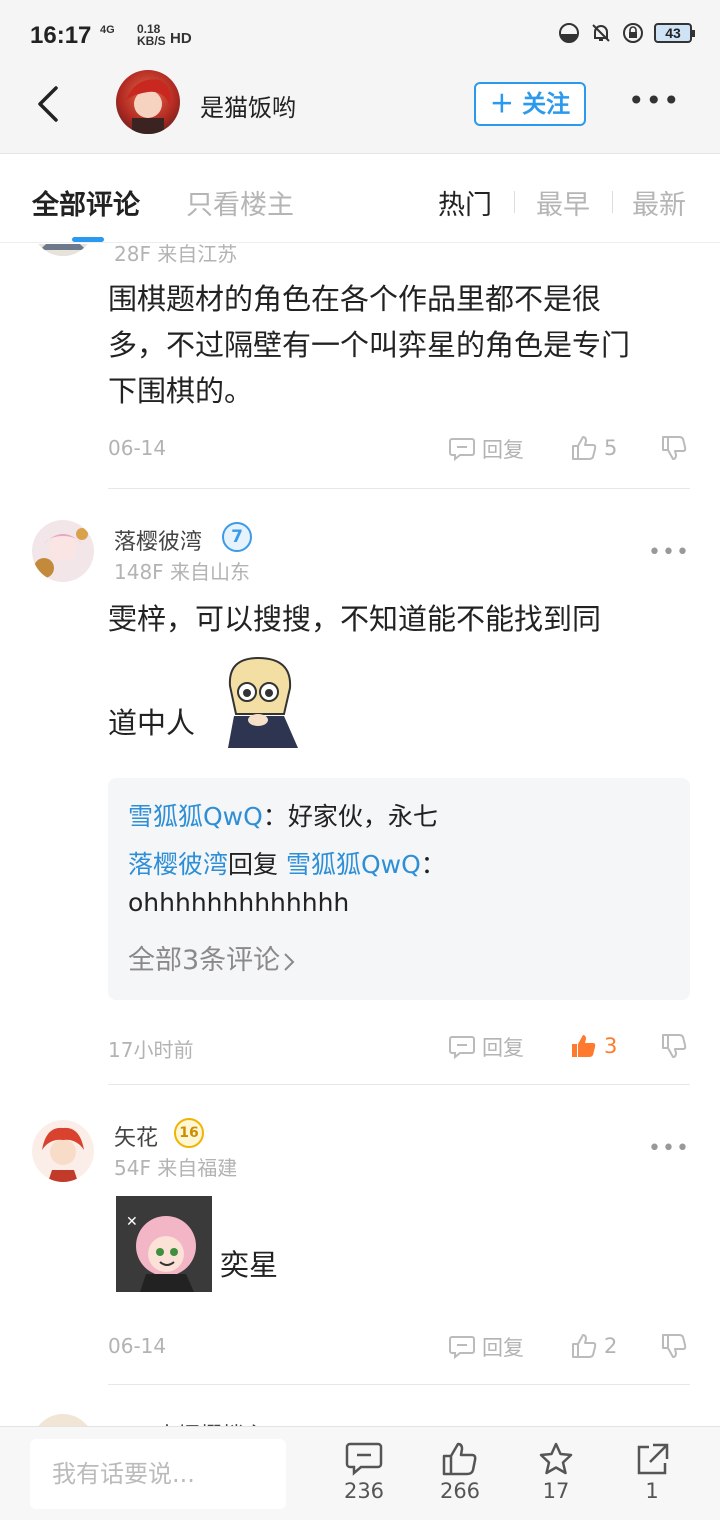 The width and height of the screenshot is (720, 1520). What do you see at coordinates (530, 104) in the screenshot?
I see `follow-button: ＋ 关注` at bounding box center [530, 104].